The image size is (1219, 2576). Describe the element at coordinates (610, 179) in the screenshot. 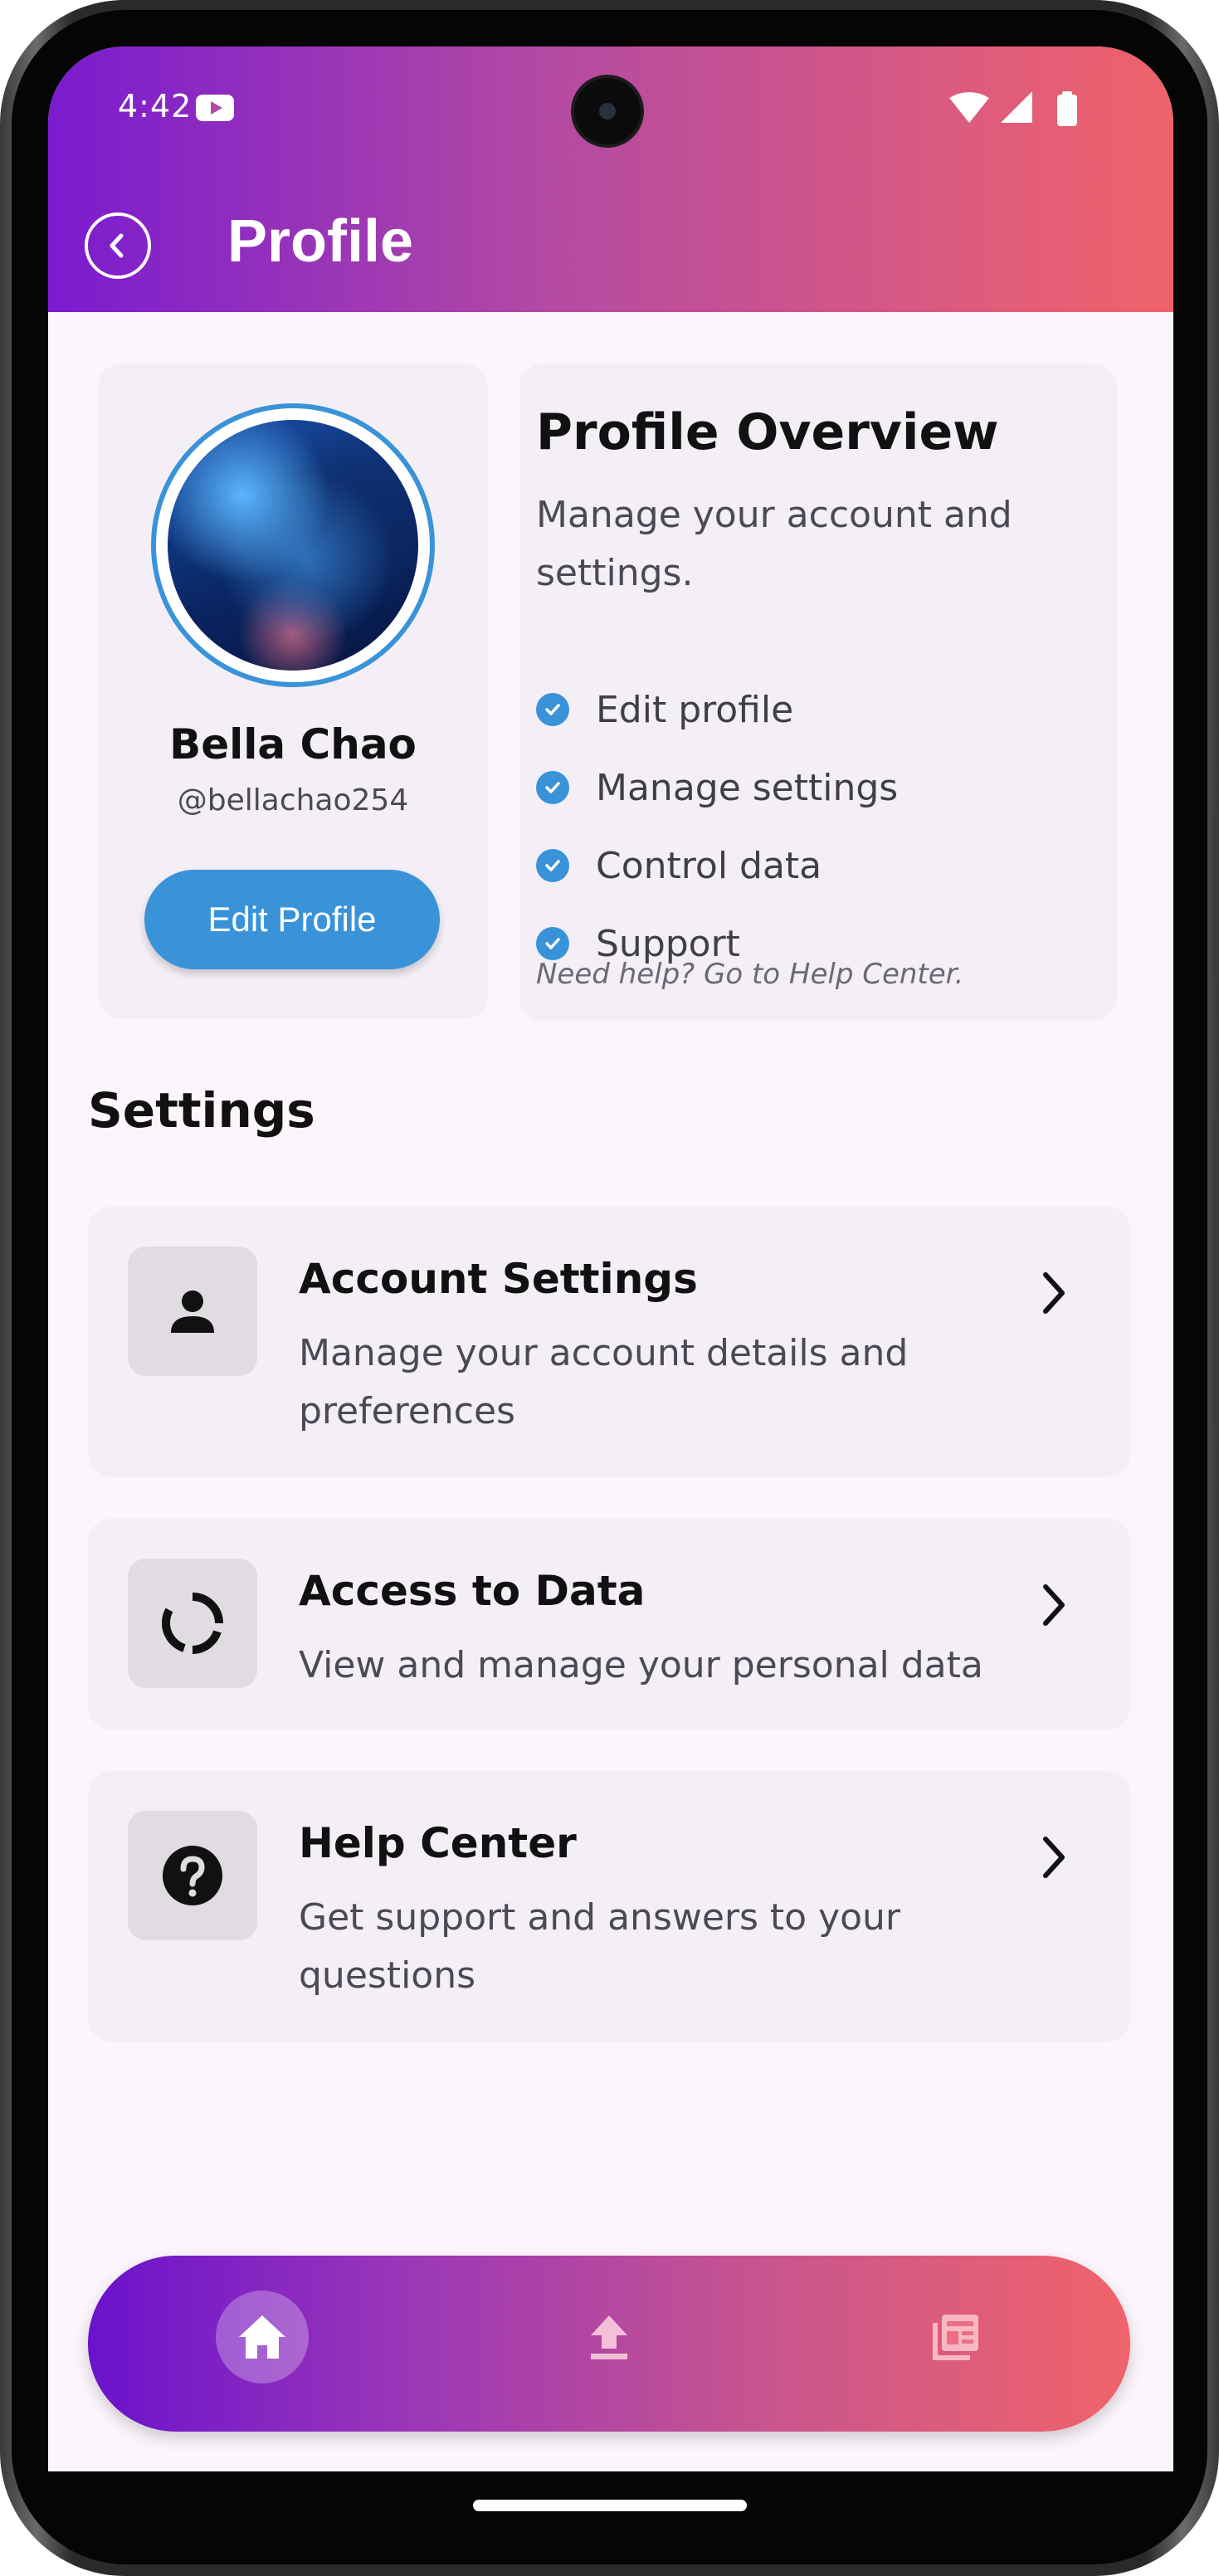

I see `app-header: 4:42 Profile` at that location.